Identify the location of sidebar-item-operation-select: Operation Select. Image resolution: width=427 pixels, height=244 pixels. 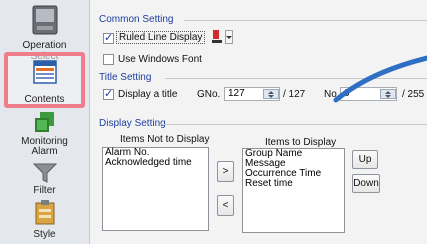
(44, 31).